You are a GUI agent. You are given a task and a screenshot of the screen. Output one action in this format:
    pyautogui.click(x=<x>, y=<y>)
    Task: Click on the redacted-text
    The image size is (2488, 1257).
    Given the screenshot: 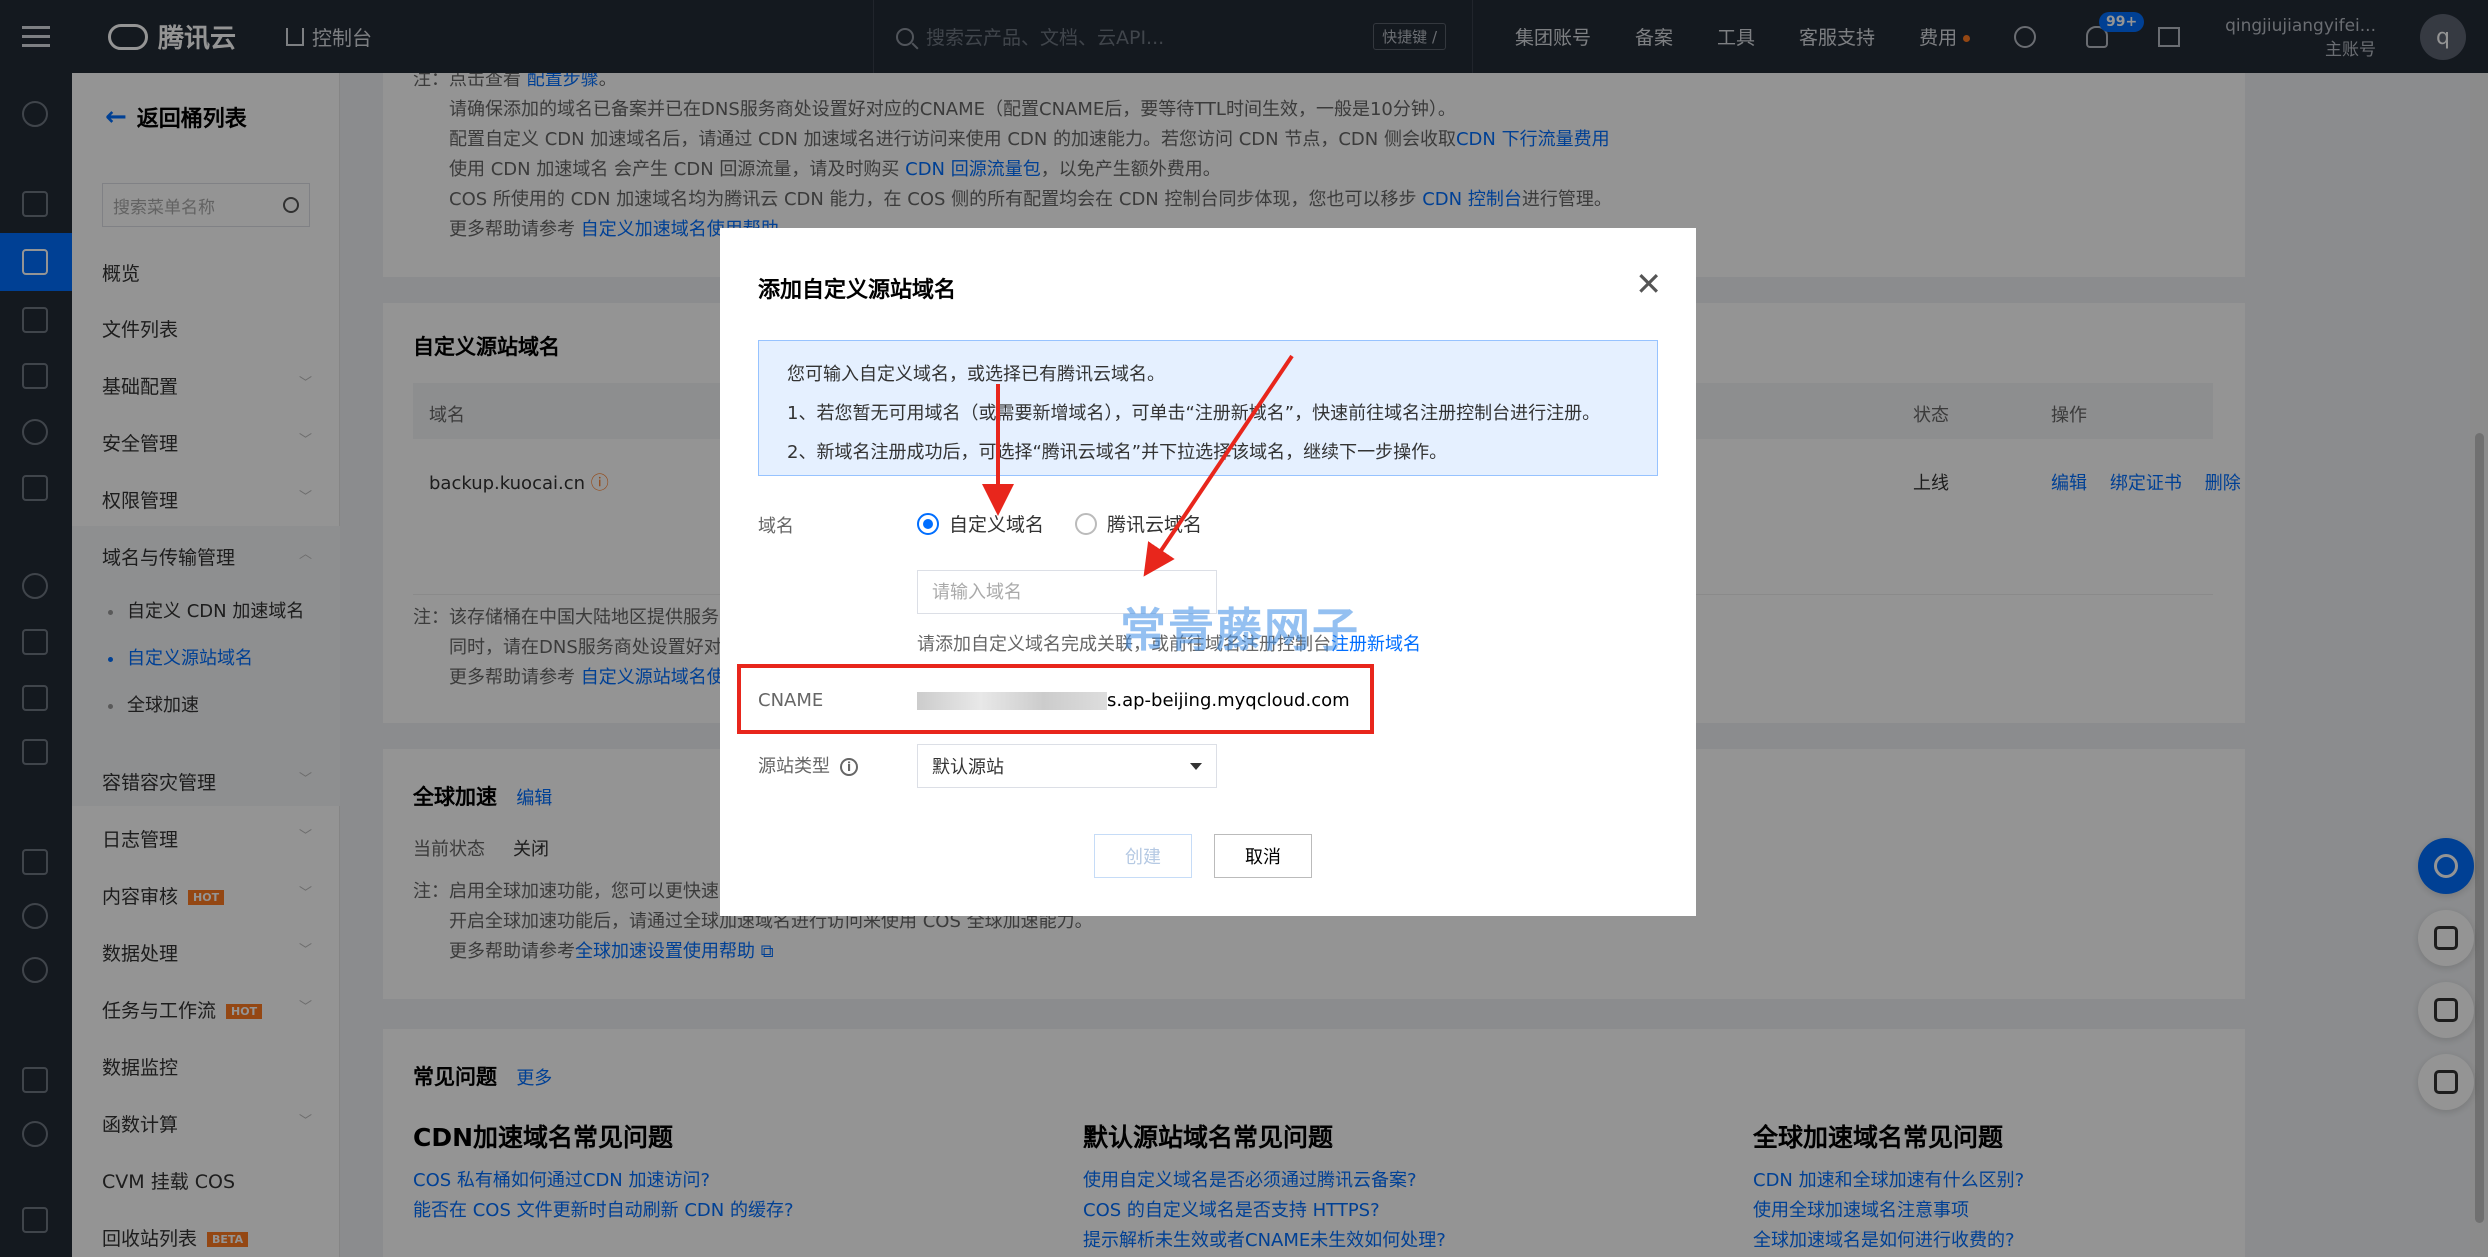 What is the action you would take?
    pyautogui.click(x=1012, y=701)
    